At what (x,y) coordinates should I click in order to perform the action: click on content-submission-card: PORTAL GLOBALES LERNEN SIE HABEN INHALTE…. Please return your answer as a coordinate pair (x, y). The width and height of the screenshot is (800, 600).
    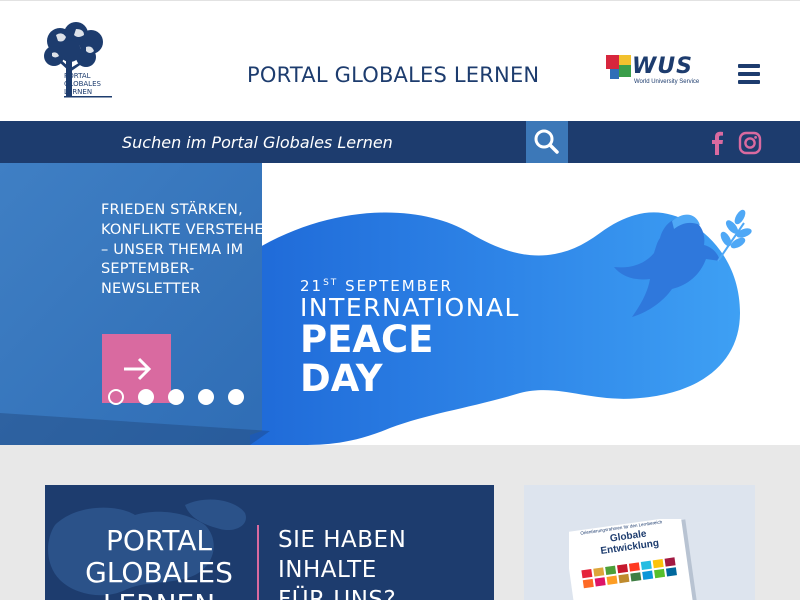
    Looking at the image, I should click on (269, 542).